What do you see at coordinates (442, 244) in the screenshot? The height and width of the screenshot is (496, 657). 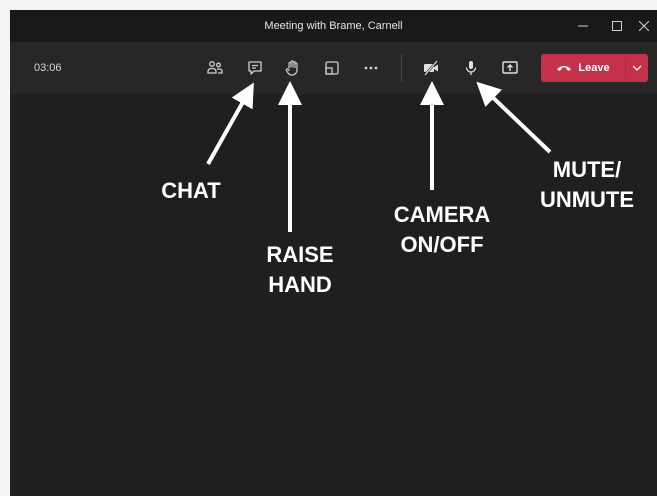 I see `camera-annotation-line2: ON/OFF` at bounding box center [442, 244].